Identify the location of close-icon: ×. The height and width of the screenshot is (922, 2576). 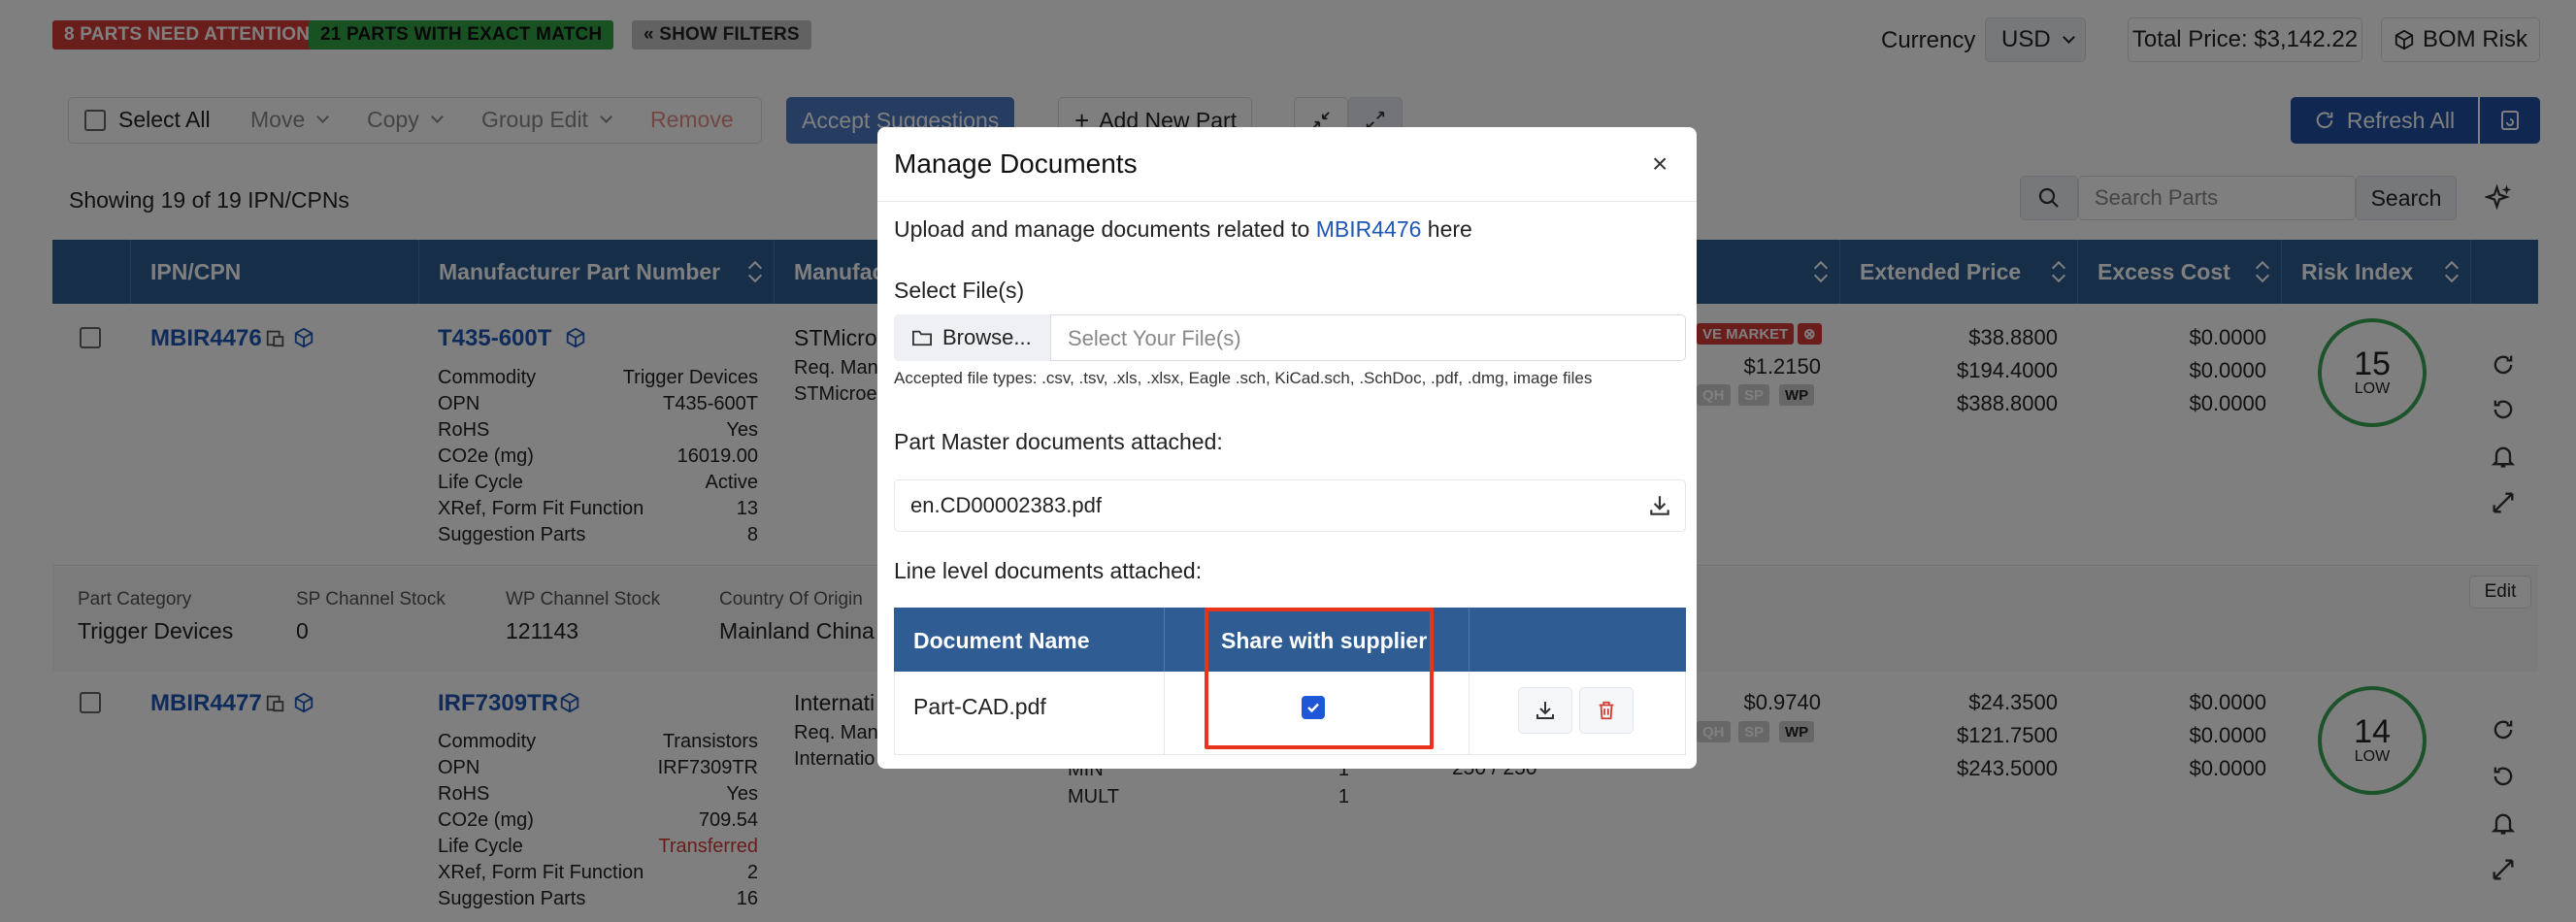
(1660, 164).